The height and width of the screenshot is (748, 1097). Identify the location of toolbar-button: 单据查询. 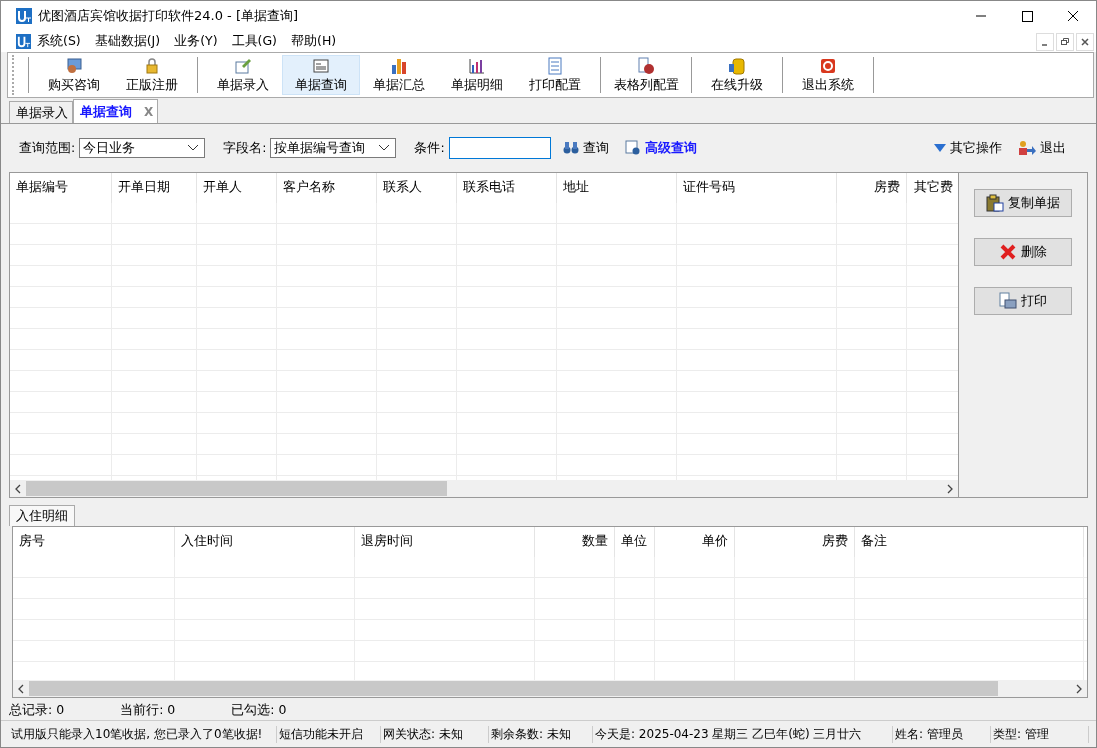
(321, 75).